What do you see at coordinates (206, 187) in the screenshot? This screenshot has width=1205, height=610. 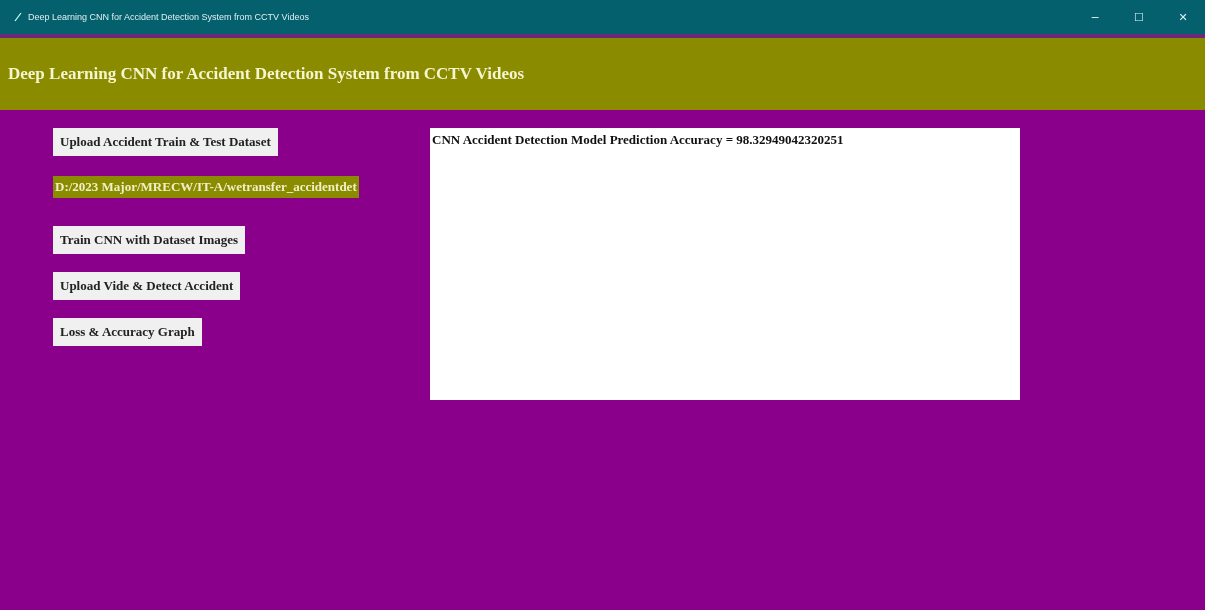 I see `dataset-path-label: D:/2023 Major/MRECW/IT-A/wetransfer_accidentdet` at bounding box center [206, 187].